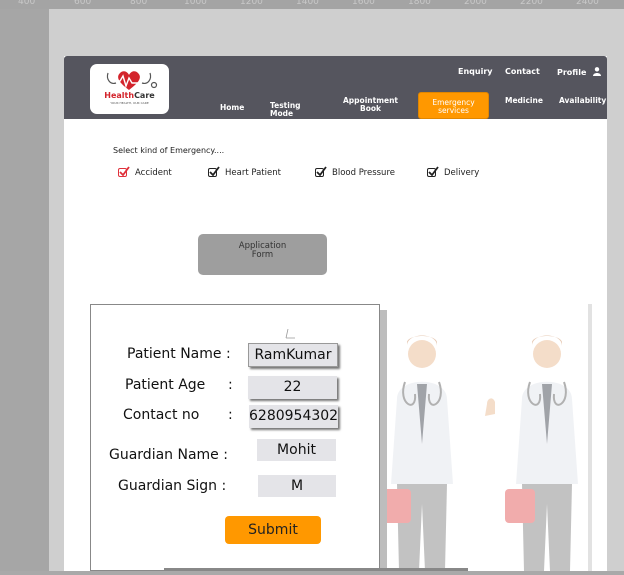 The image size is (624, 575). I want to click on ruler-tick: 1200, so click(251, 3).